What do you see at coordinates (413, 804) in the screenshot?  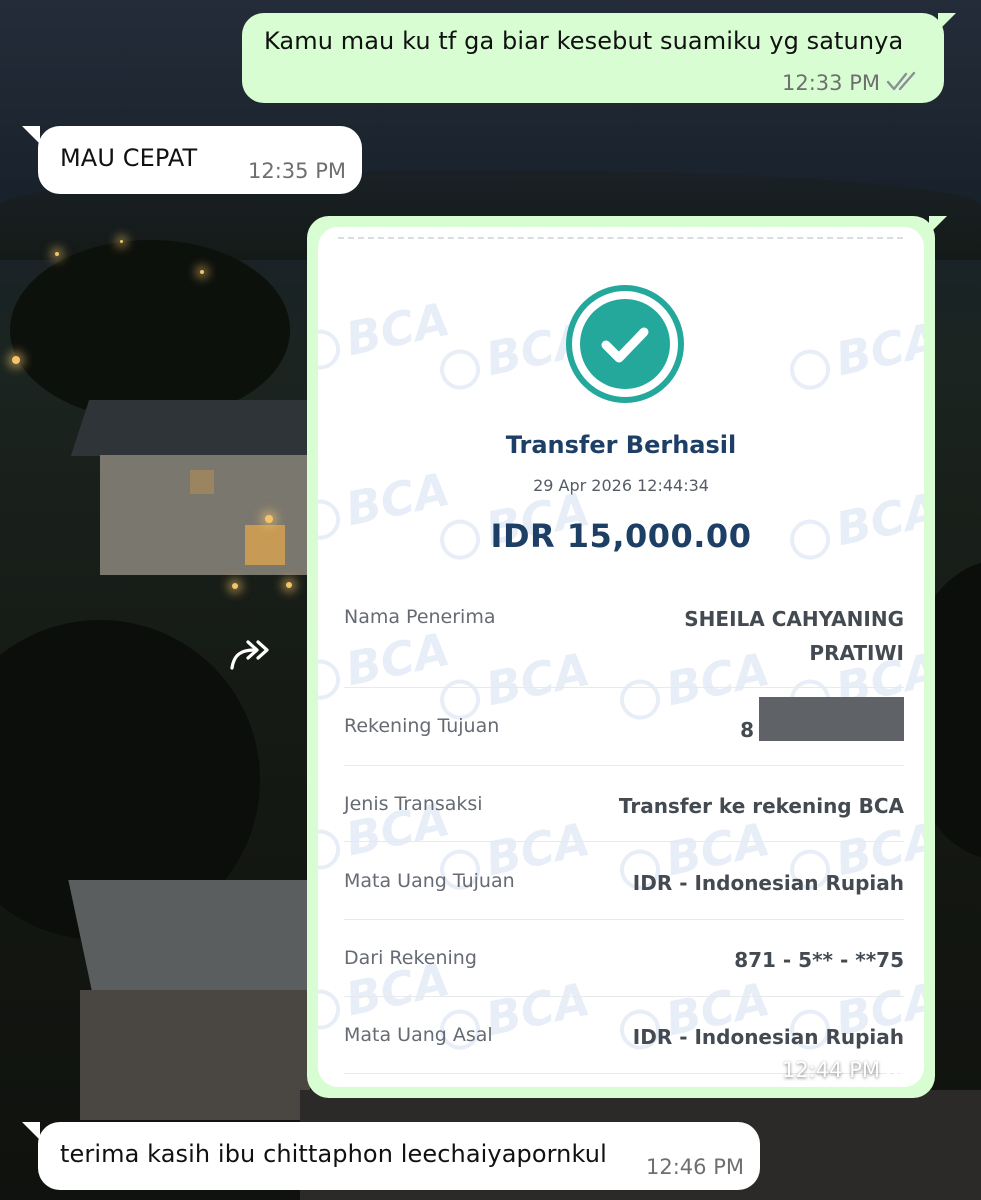 I see `row-label: Jenis Transaksi` at bounding box center [413, 804].